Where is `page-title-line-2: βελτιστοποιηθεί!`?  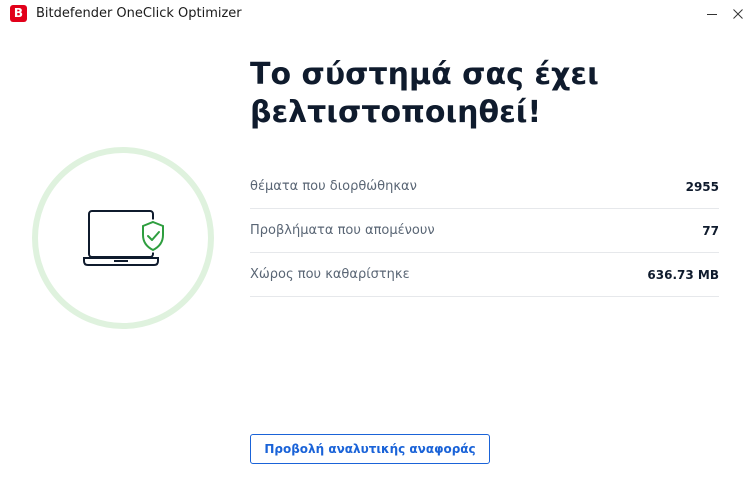 page-title-line-2: βελτιστοποιηθεί! is located at coordinates (396, 112).